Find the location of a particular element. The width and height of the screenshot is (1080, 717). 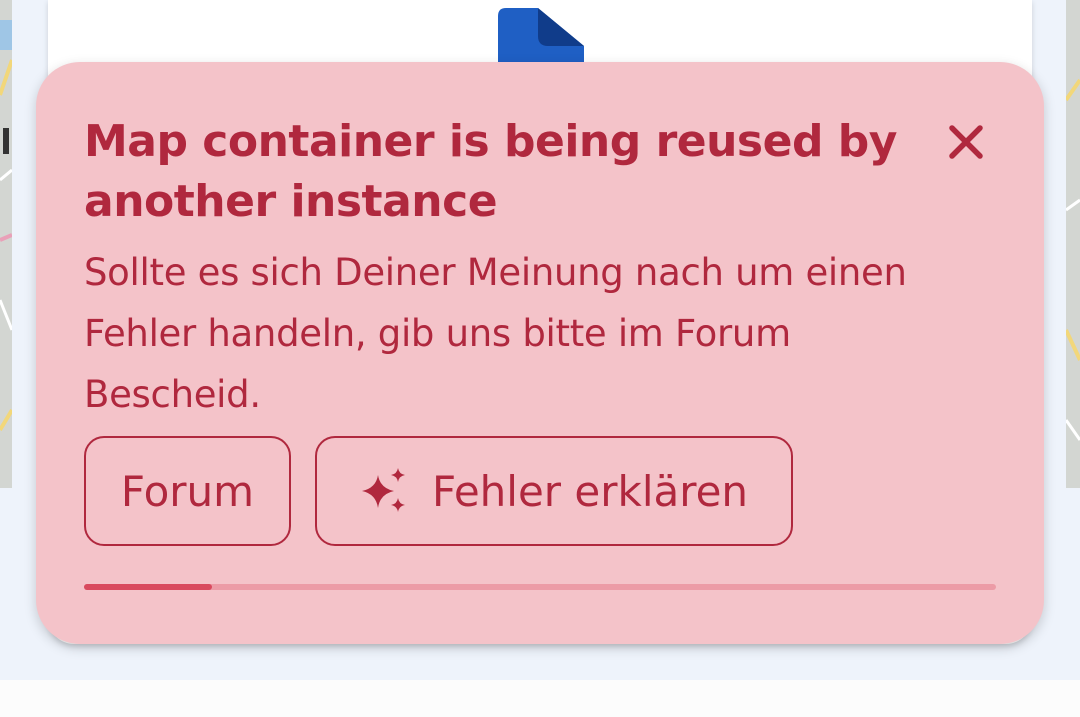

forum-button: Forum is located at coordinates (187, 491).